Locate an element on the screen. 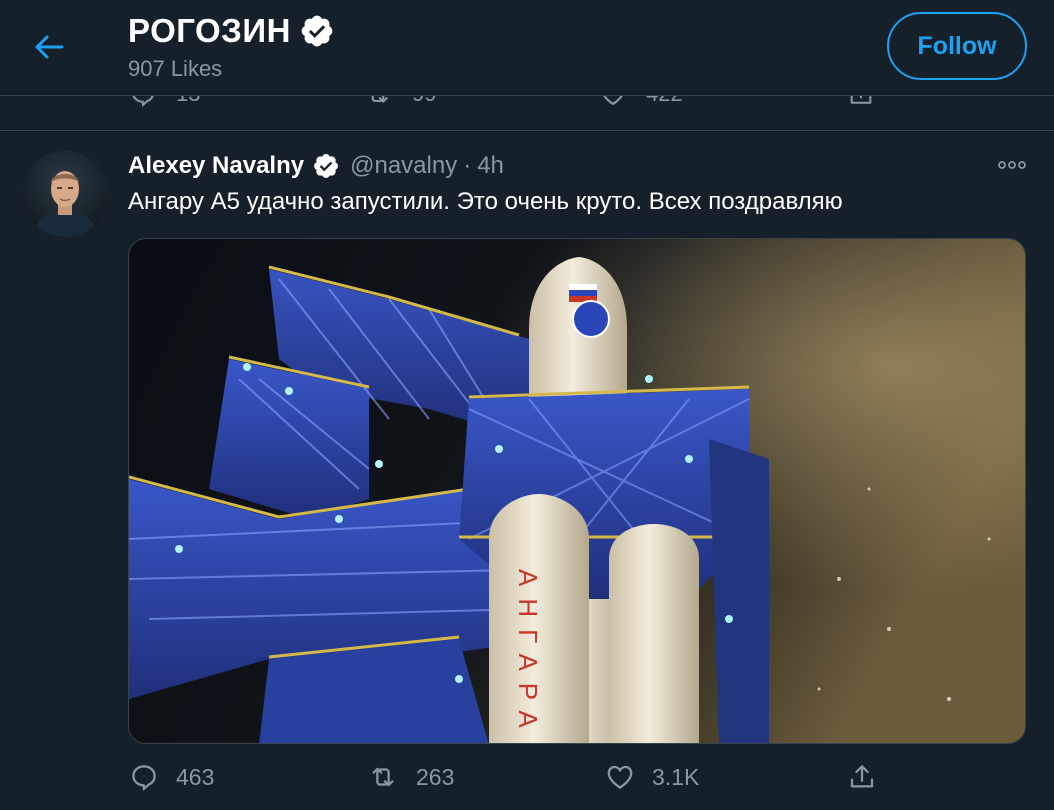 The image size is (1054, 810). tweet-author-line: Alexey Navalny @navalny · 4h is located at coordinates (316, 166).